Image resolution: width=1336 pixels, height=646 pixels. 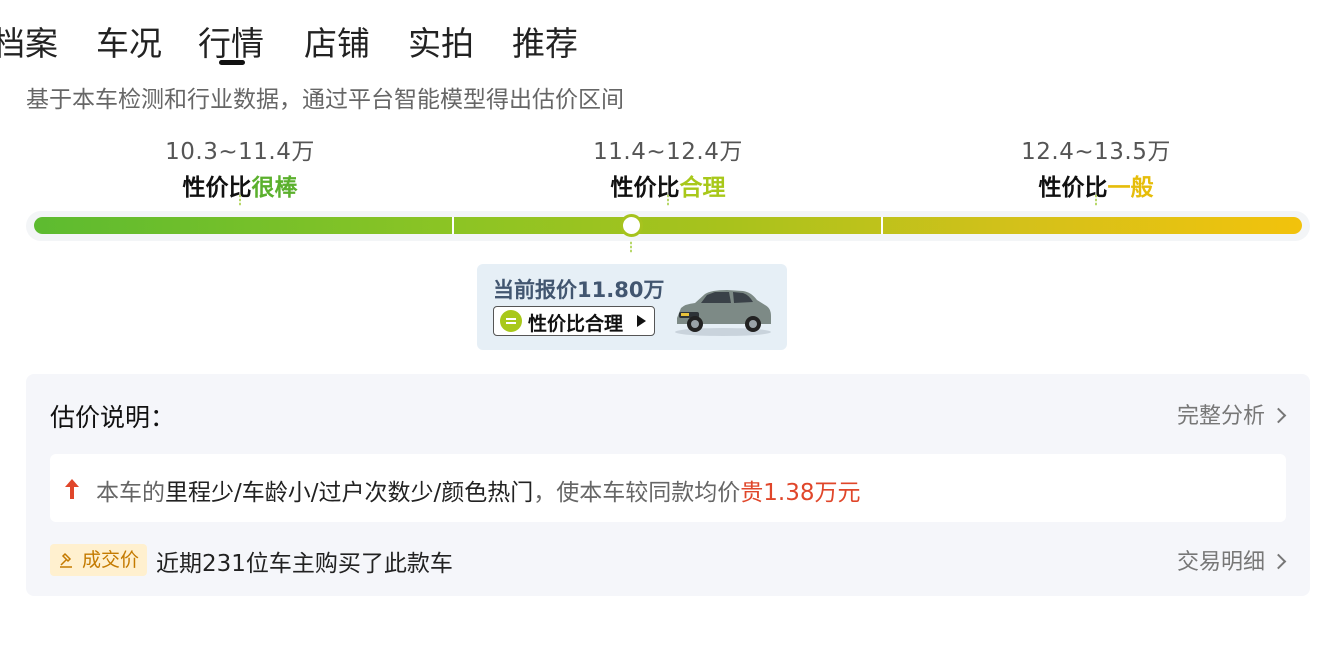 What do you see at coordinates (66, 560) in the screenshot?
I see `deal-hammer-icon` at bounding box center [66, 560].